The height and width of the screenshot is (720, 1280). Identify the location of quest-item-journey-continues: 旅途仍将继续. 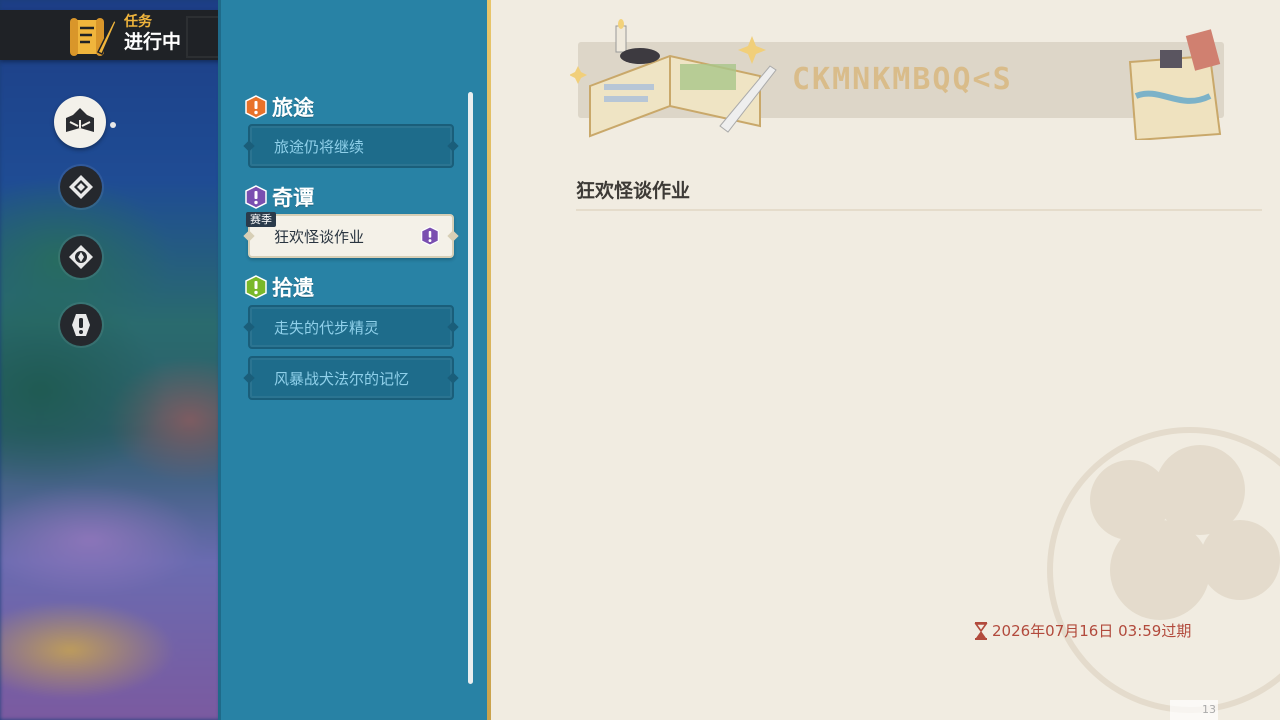
(351, 146).